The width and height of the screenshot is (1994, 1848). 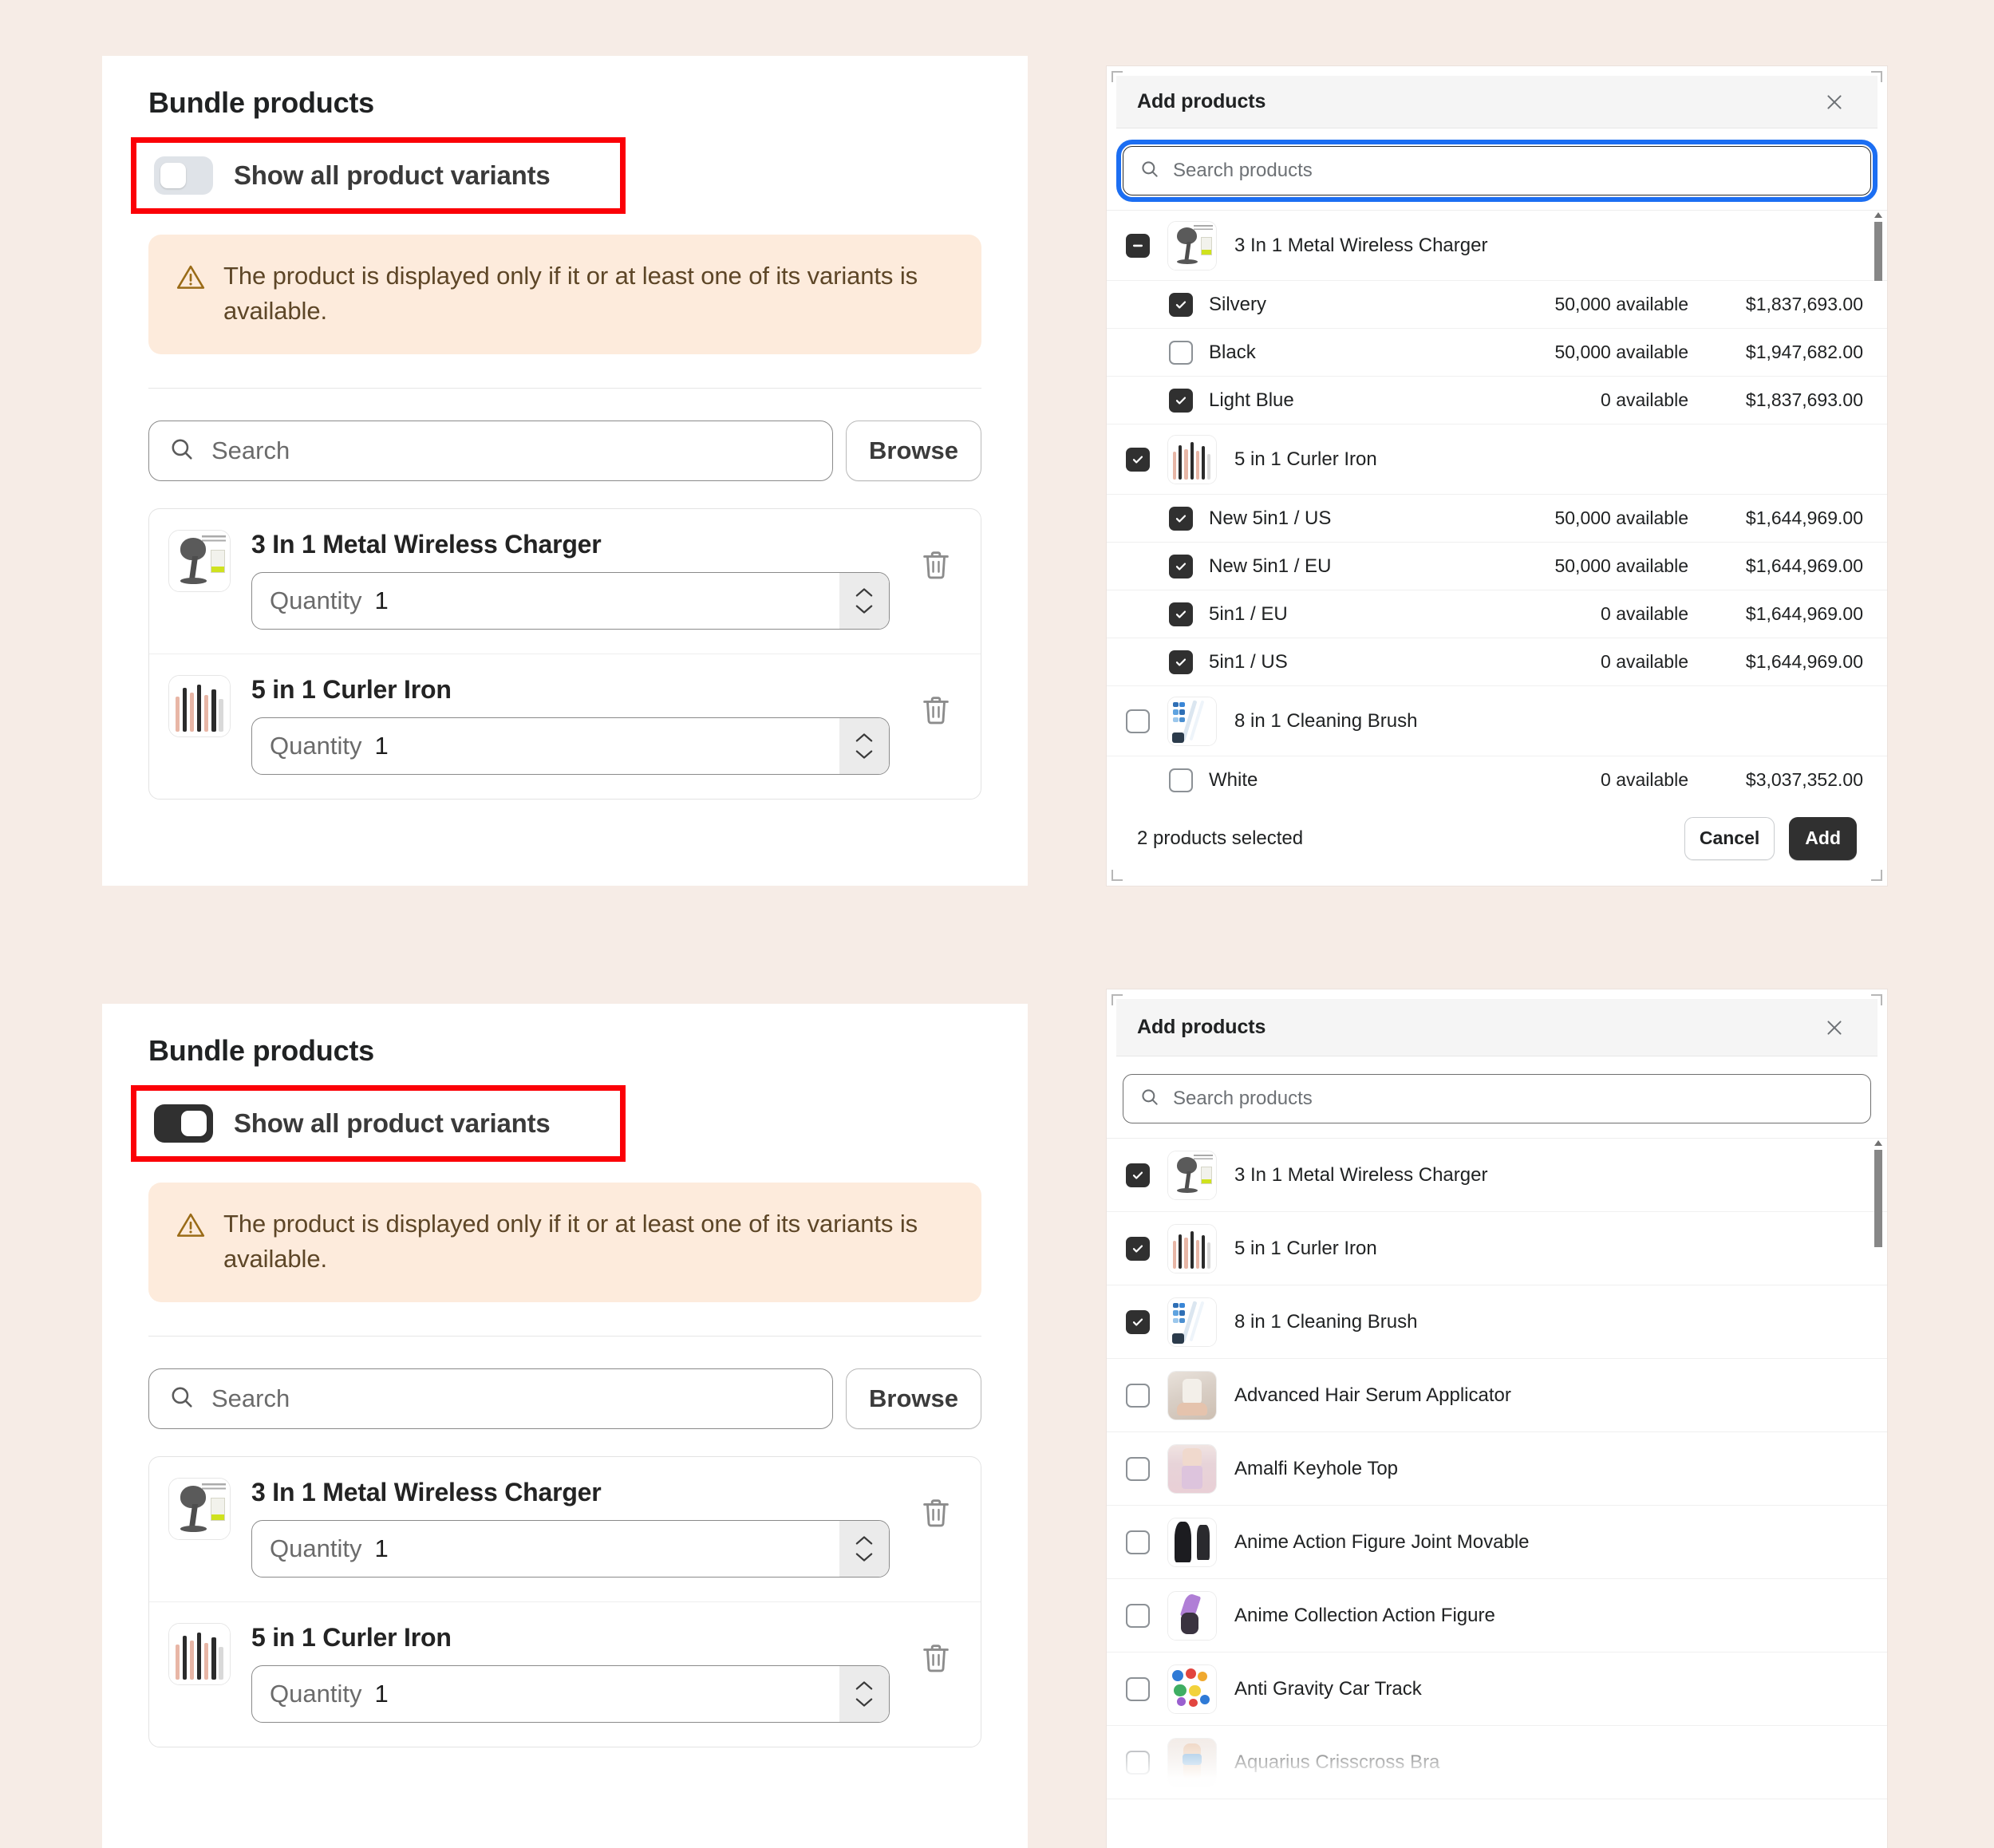 I want to click on variant-row: 5in1 / US 0 available $1,644,969.00, so click(x=1497, y=662).